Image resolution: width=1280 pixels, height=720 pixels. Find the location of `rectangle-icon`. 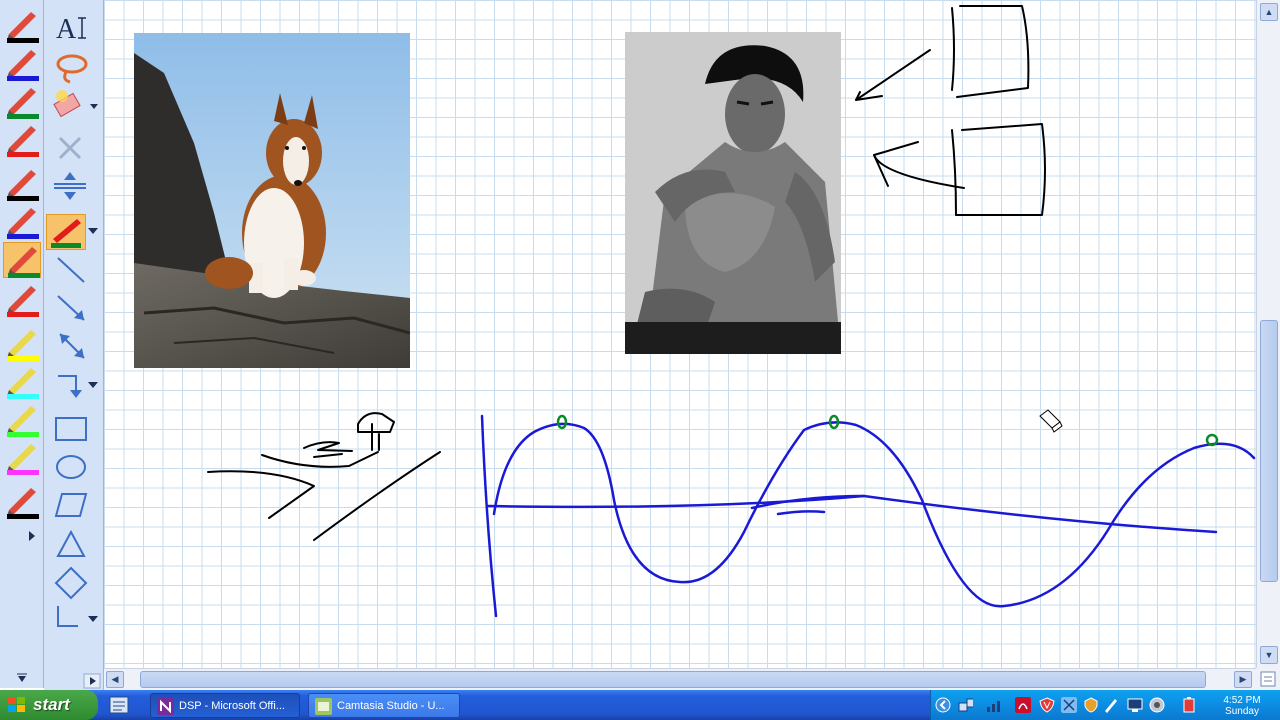

rectangle-icon is located at coordinates (74, 428).